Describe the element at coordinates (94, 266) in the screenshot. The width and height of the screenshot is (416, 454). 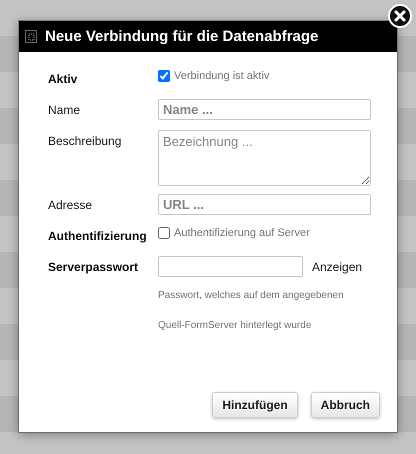
I see `field-label: Serverpasswort` at that location.